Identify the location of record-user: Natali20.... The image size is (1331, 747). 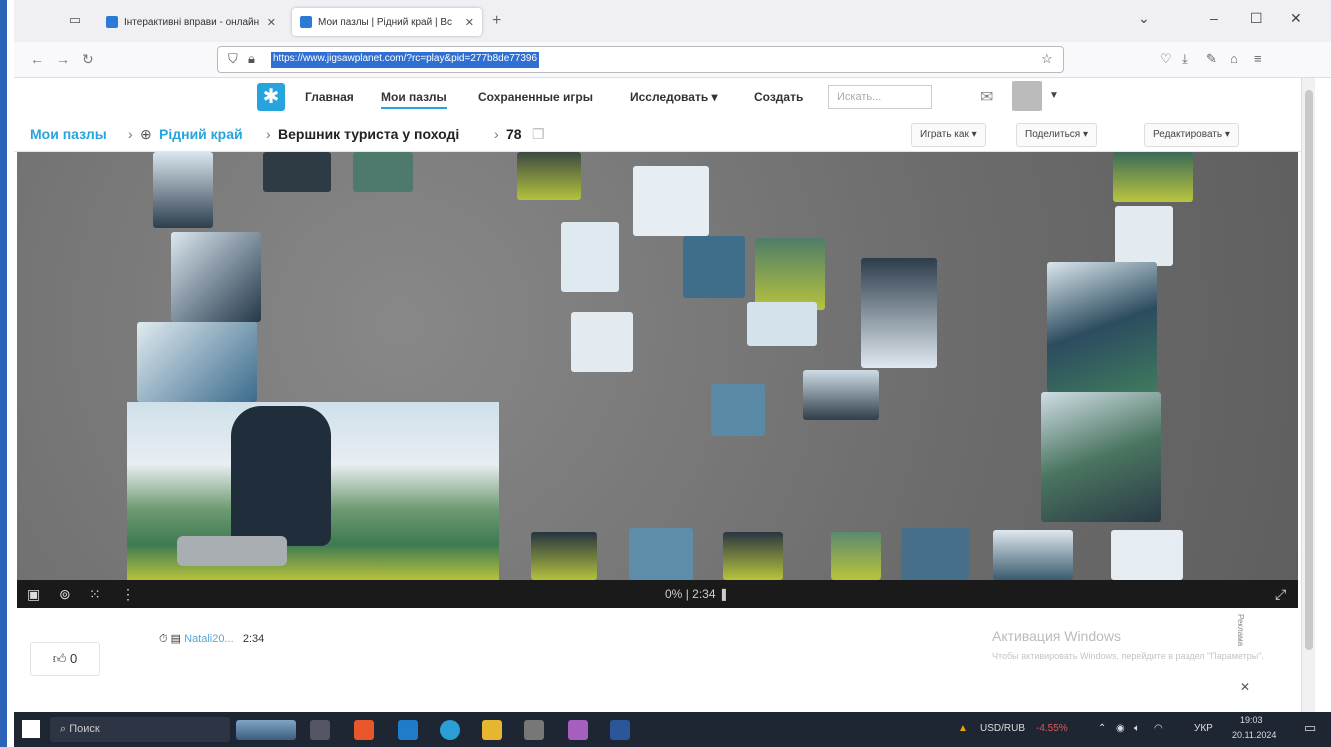
(209, 639).